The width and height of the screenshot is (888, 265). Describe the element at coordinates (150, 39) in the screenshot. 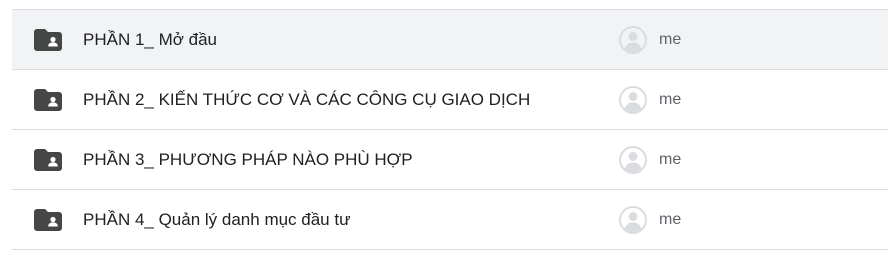

I see `folder-name: PHẦN 1_ Mở đầu` at that location.